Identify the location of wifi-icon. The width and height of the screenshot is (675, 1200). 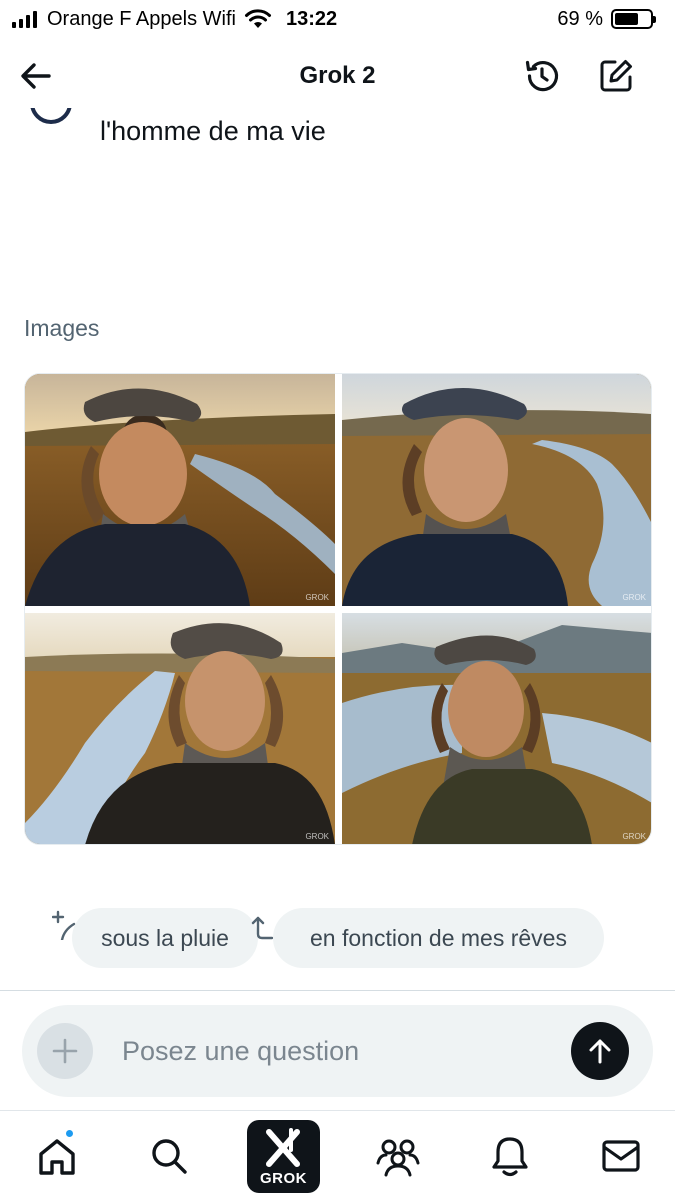
(257, 18).